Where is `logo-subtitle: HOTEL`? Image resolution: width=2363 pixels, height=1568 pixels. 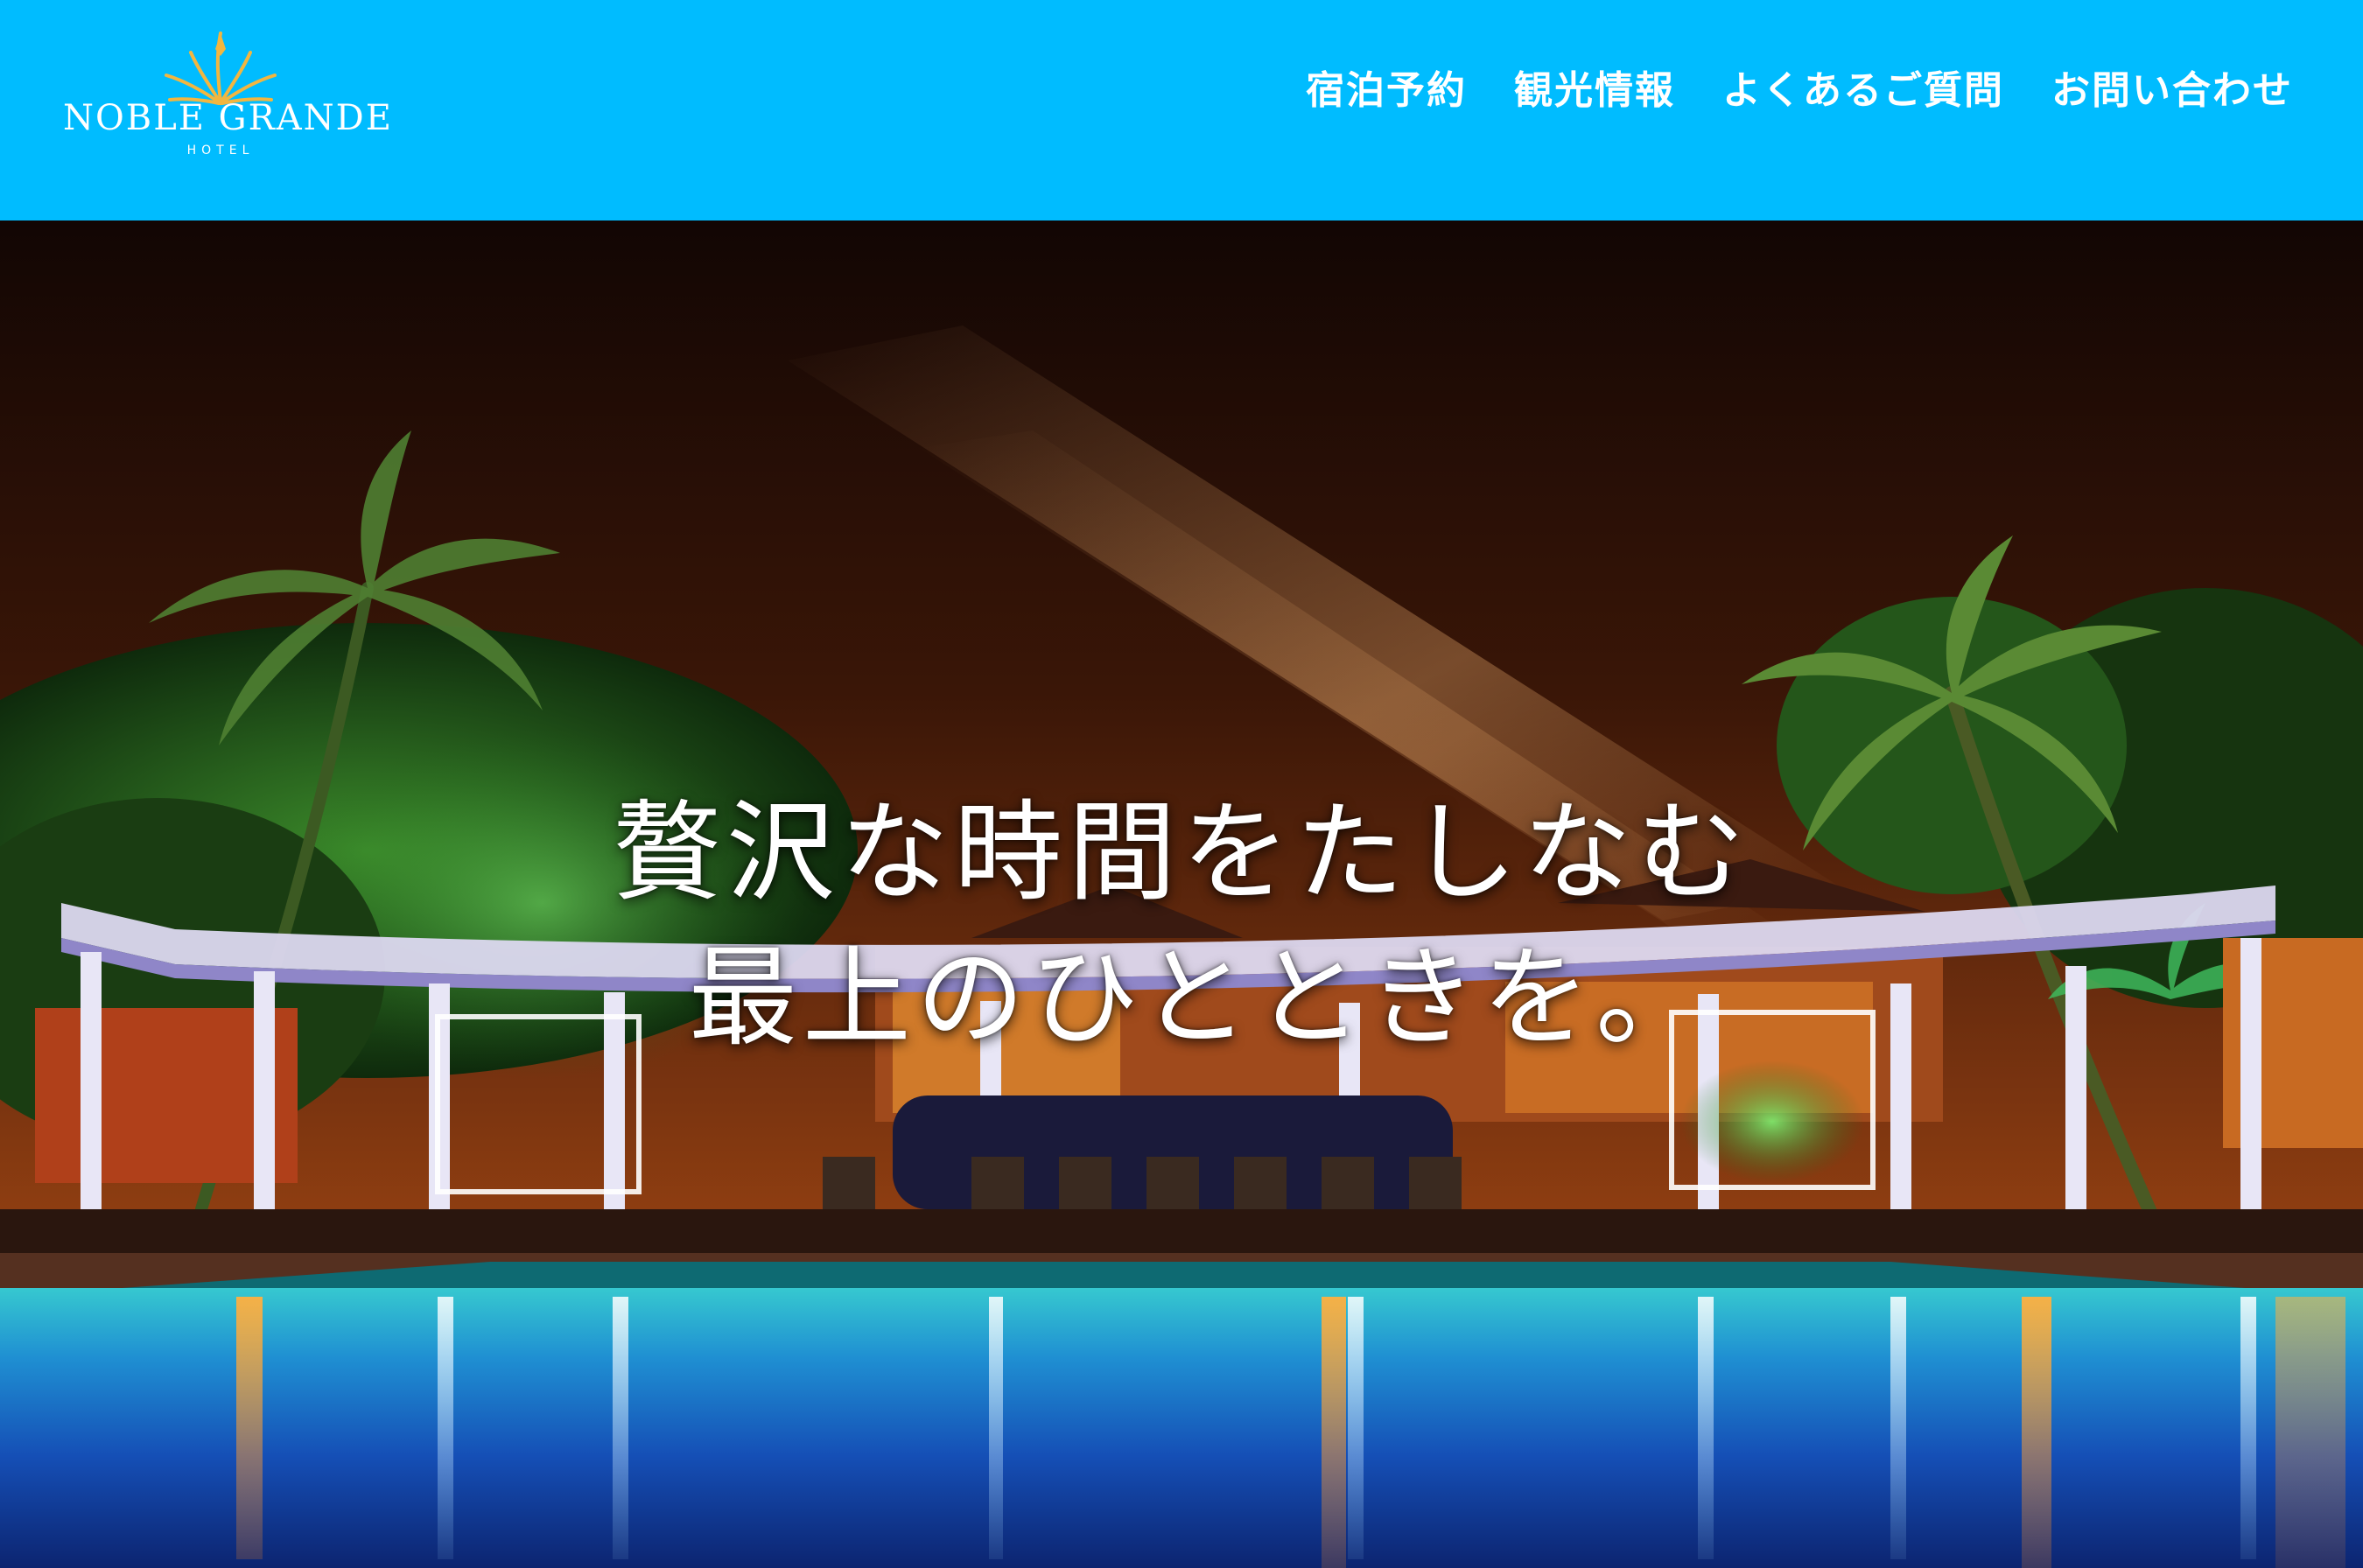
logo-subtitle: HOTEL is located at coordinates (220, 151).